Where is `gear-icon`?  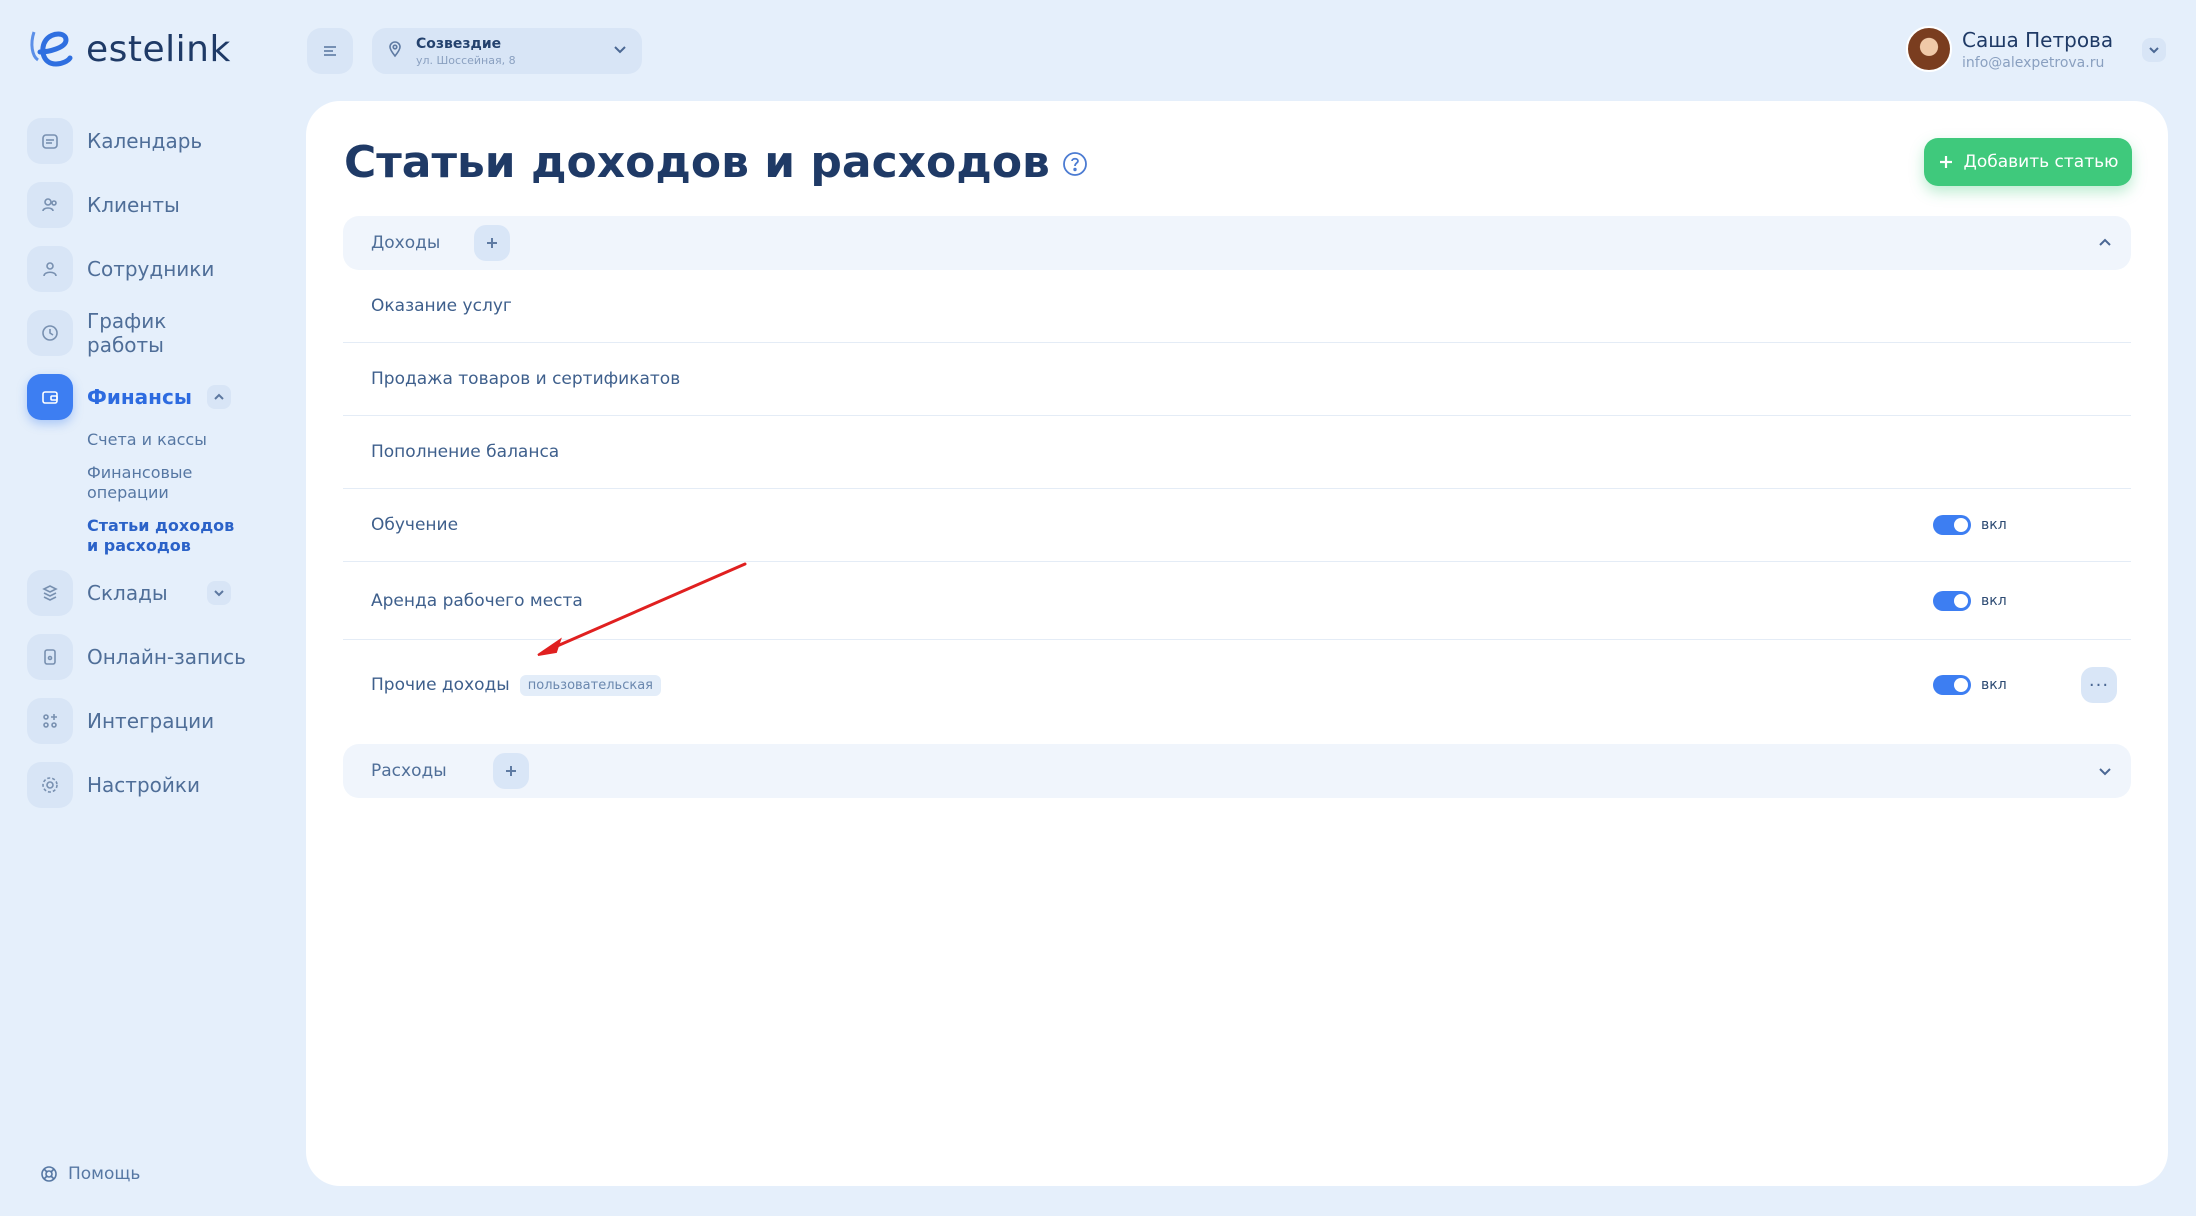
gear-icon is located at coordinates (50, 785).